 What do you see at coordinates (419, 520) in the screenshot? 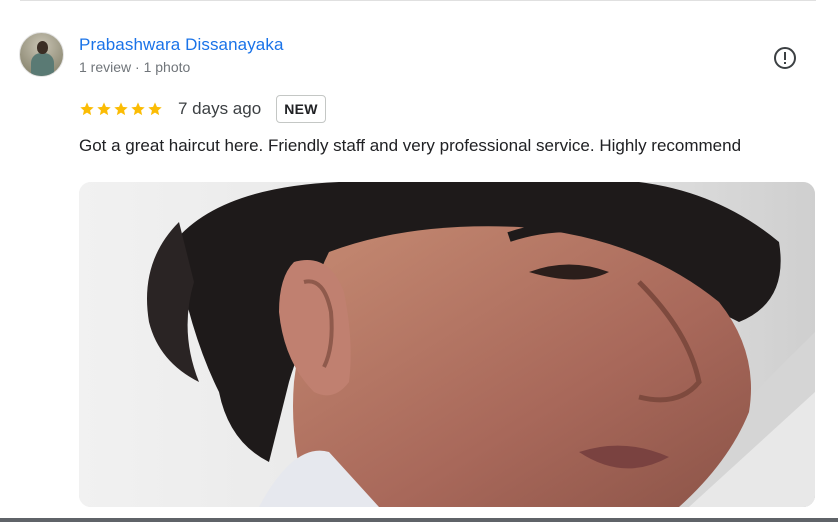
I see `bottom-scroll-edge` at bounding box center [419, 520].